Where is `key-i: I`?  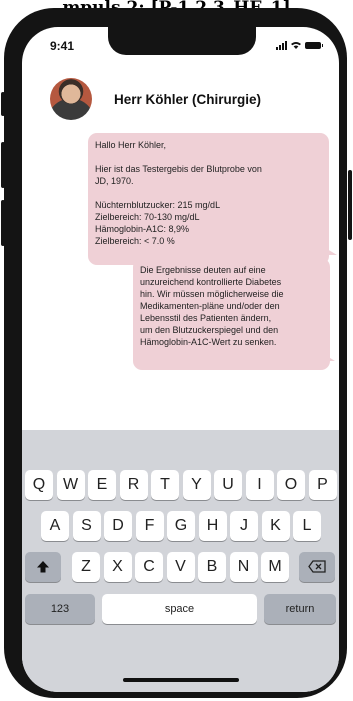 key-i: I is located at coordinates (259, 485).